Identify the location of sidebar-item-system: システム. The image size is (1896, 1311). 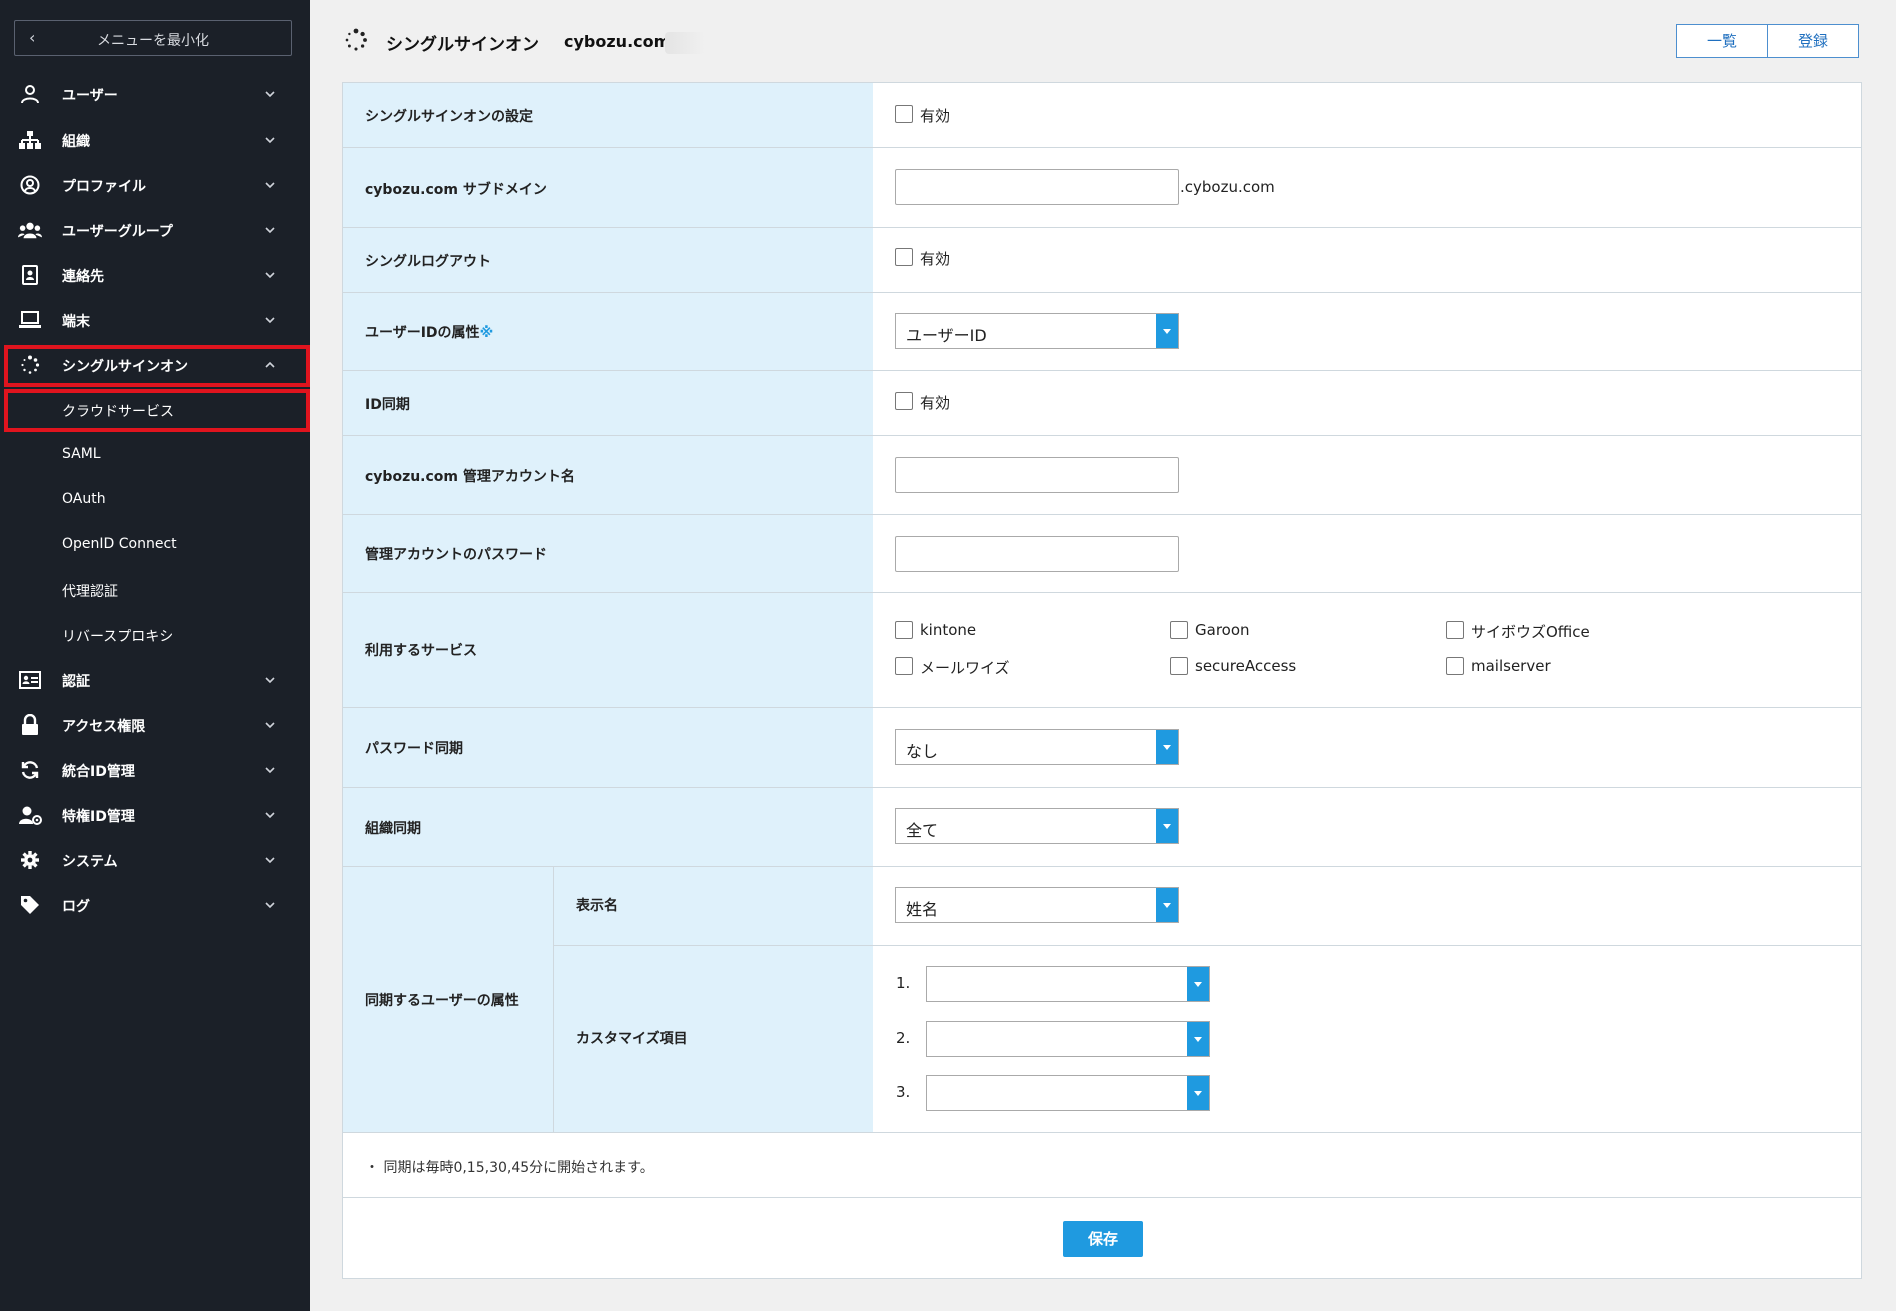
(155, 860).